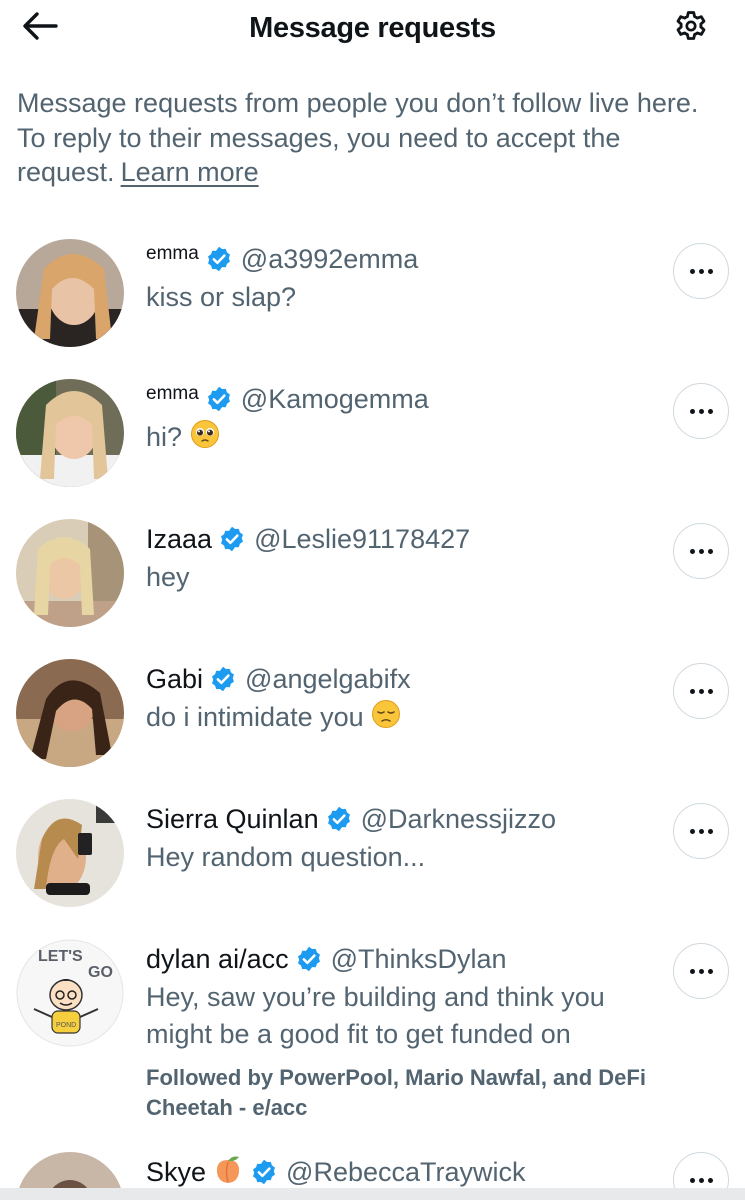  What do you see at coordinates (228, 1172) in the screenshot?
I see `peach-emoji` at bounding box center [228, 1172].